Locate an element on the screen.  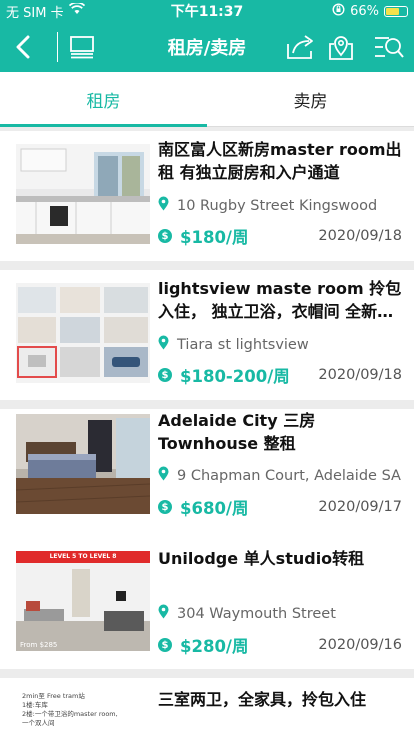
nav-divider is located at coordinates (57, 47).